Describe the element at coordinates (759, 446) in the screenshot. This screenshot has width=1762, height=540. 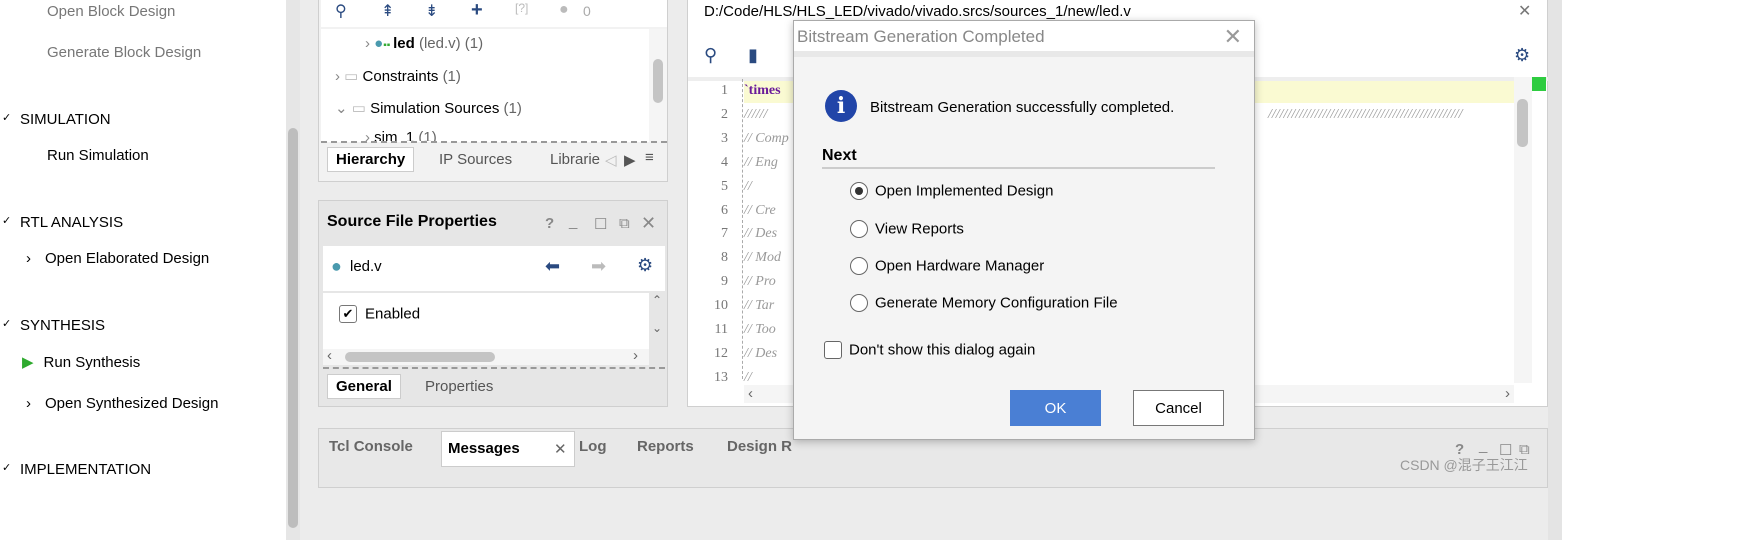
I see `tab-design-runs: Design R` at that location.